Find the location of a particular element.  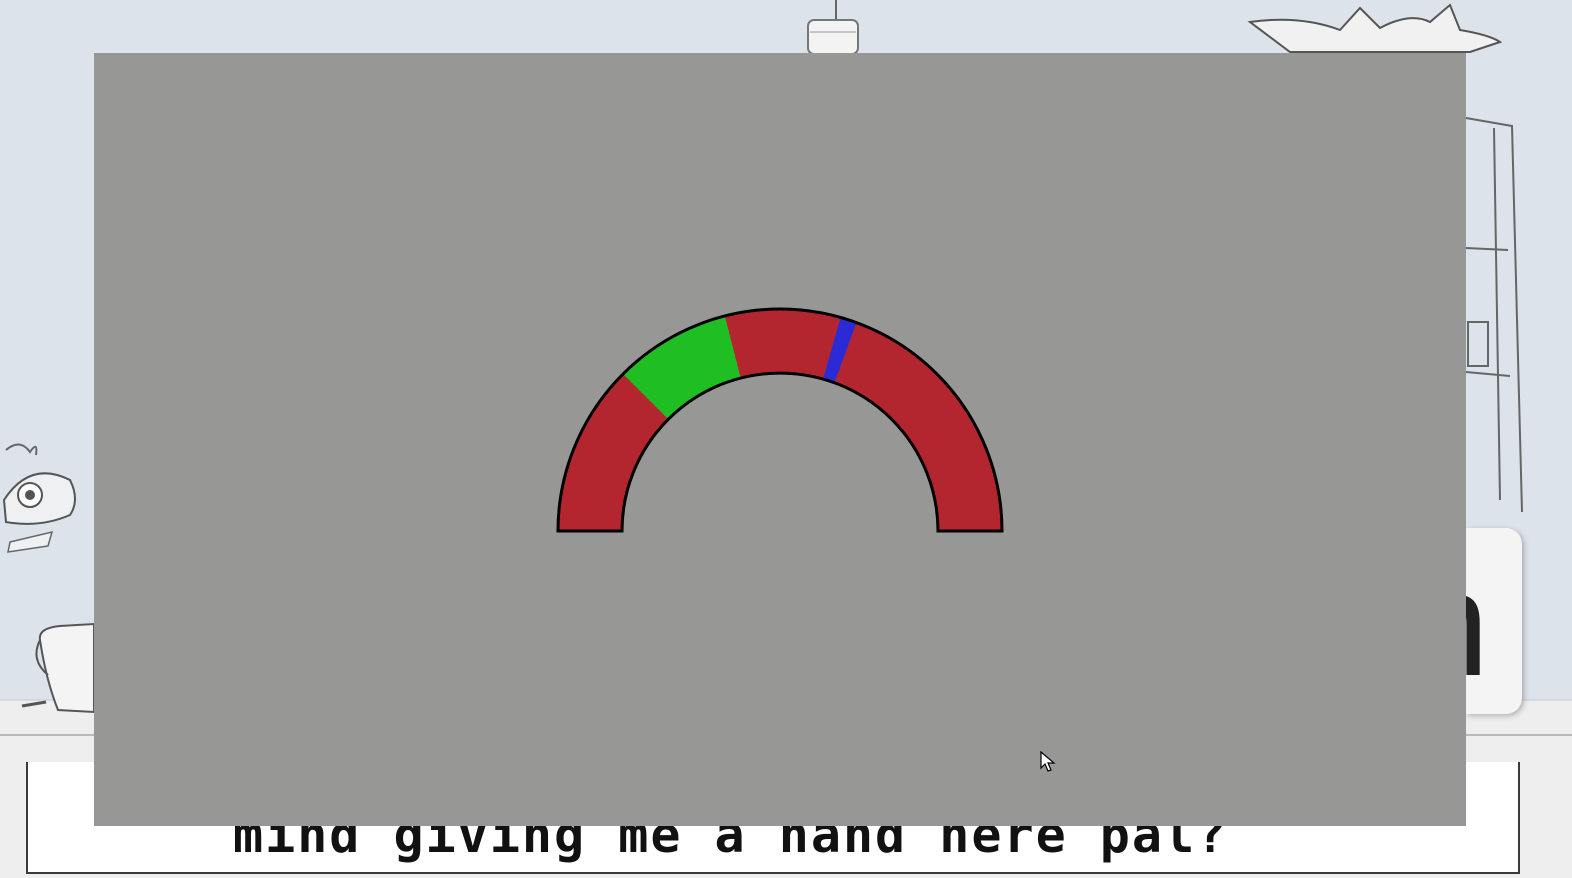

letter-tile: n is located at coordinates (1494, 621).